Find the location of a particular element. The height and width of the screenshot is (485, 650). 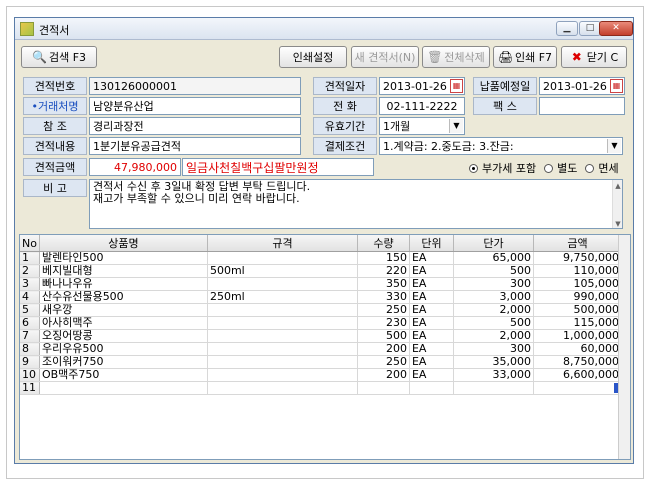

table-row: 5 새우깡 250 EA 2,000 500,000 is located at coordinates (321, 310).